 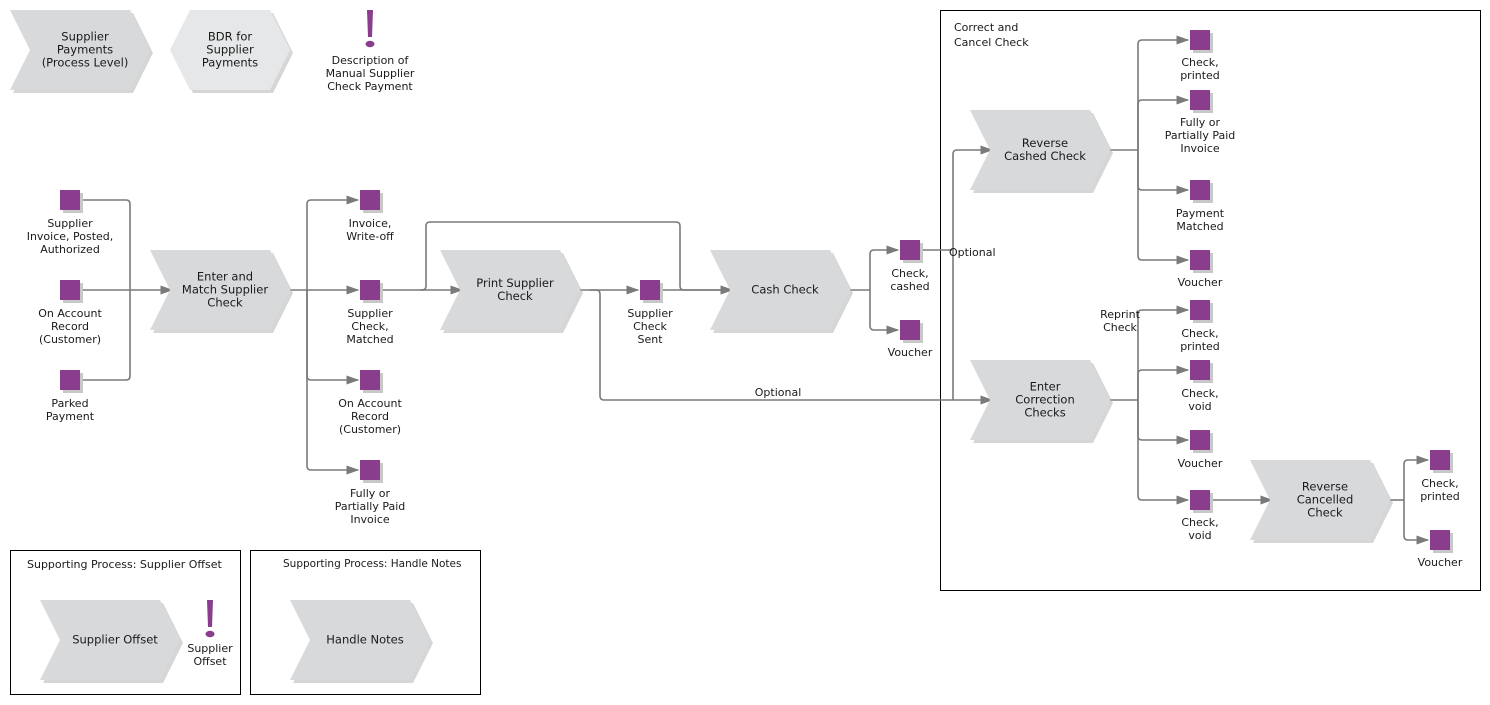 What do you see at coordinates (1200, 340) in the screenshot?
I see `event-ec-check-printed-label: Check, printed` at bounding box center [1200, 340].